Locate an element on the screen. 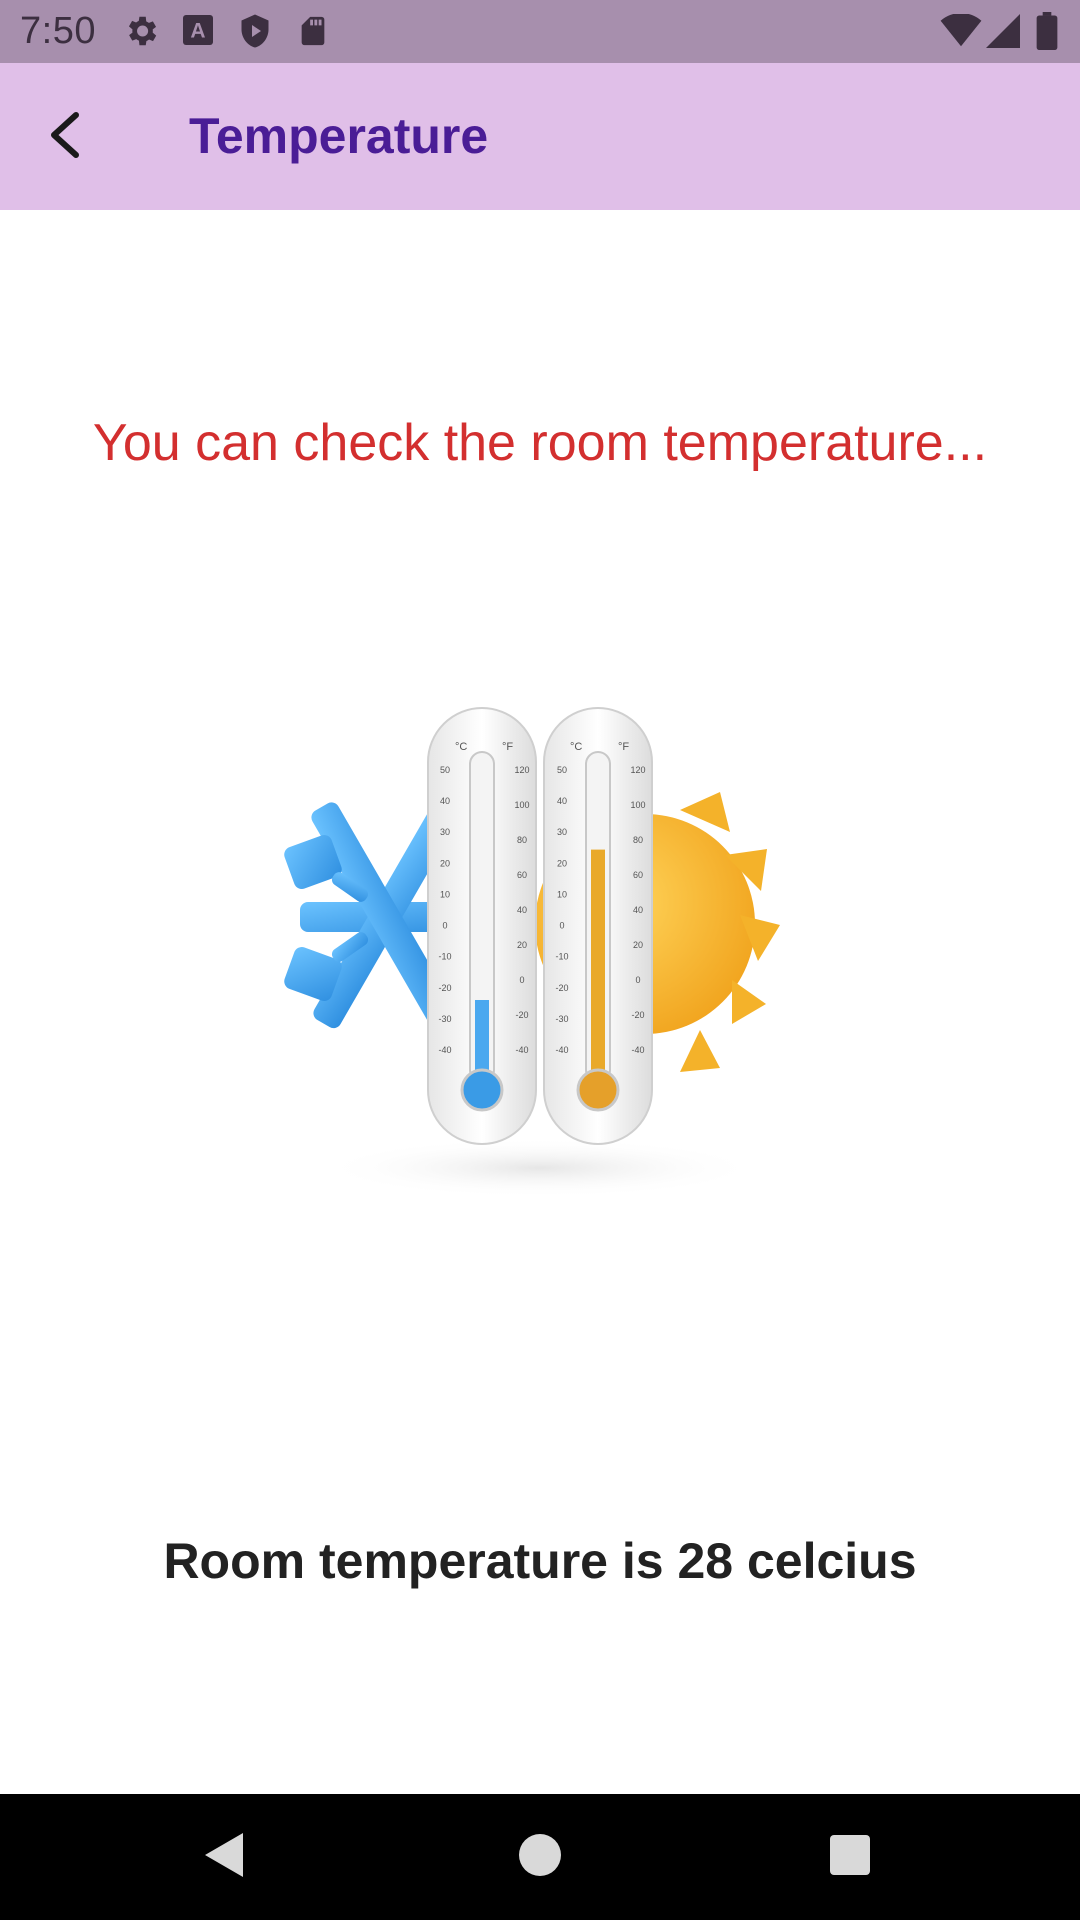 The width and height of the screenshot is (1080, 1920). svg-text: A is located at coordinates (197, 31).